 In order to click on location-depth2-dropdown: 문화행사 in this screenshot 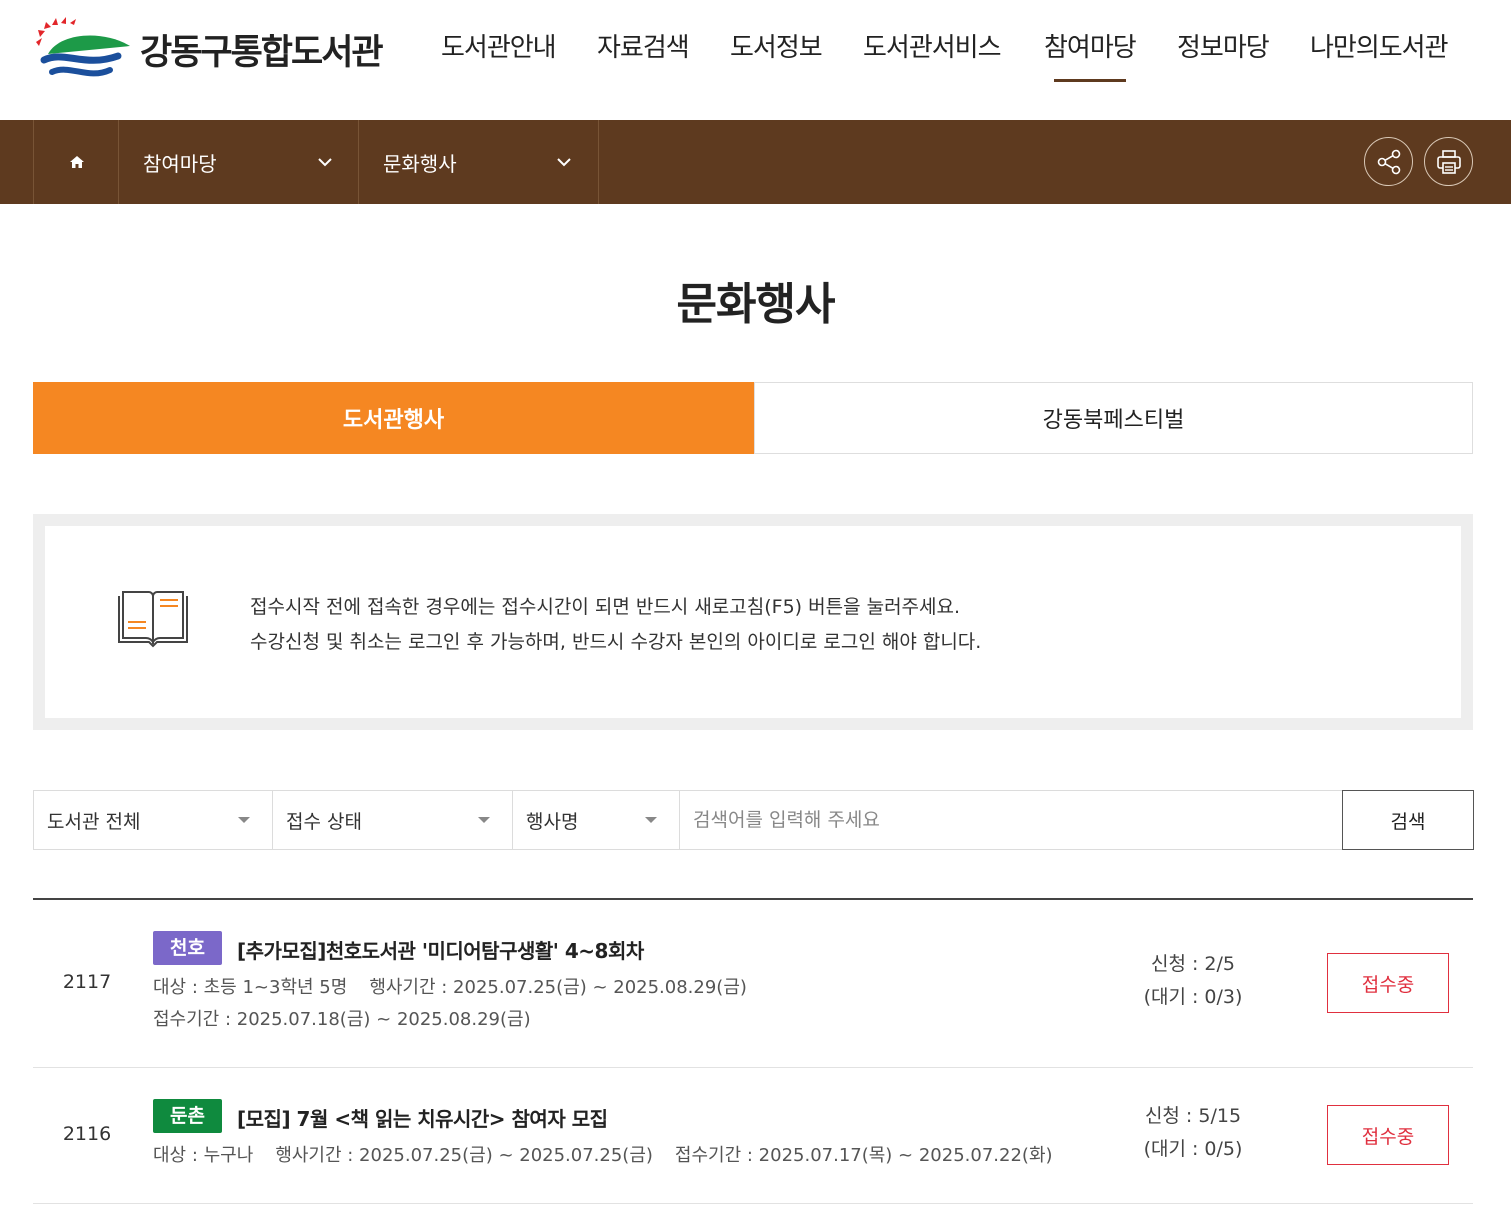, I will do `click(478, 162)`.